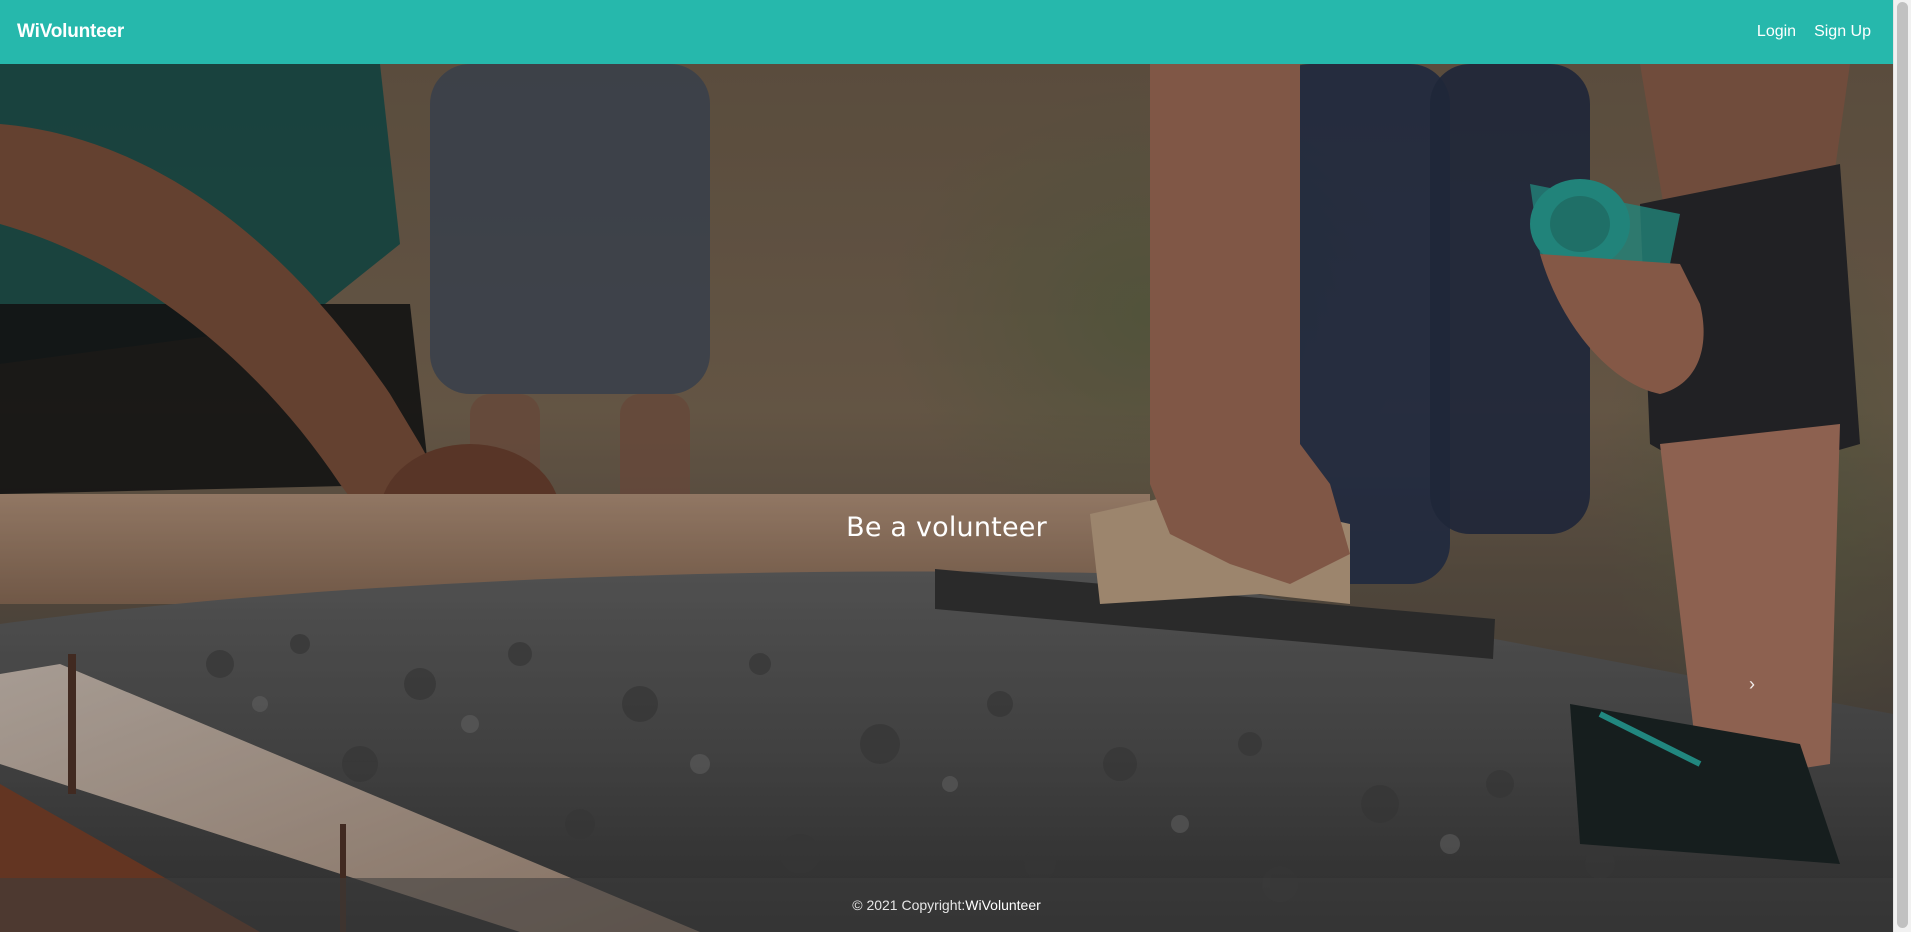  I want to click on hero-title: Be a volunteer, so click(946, 528).